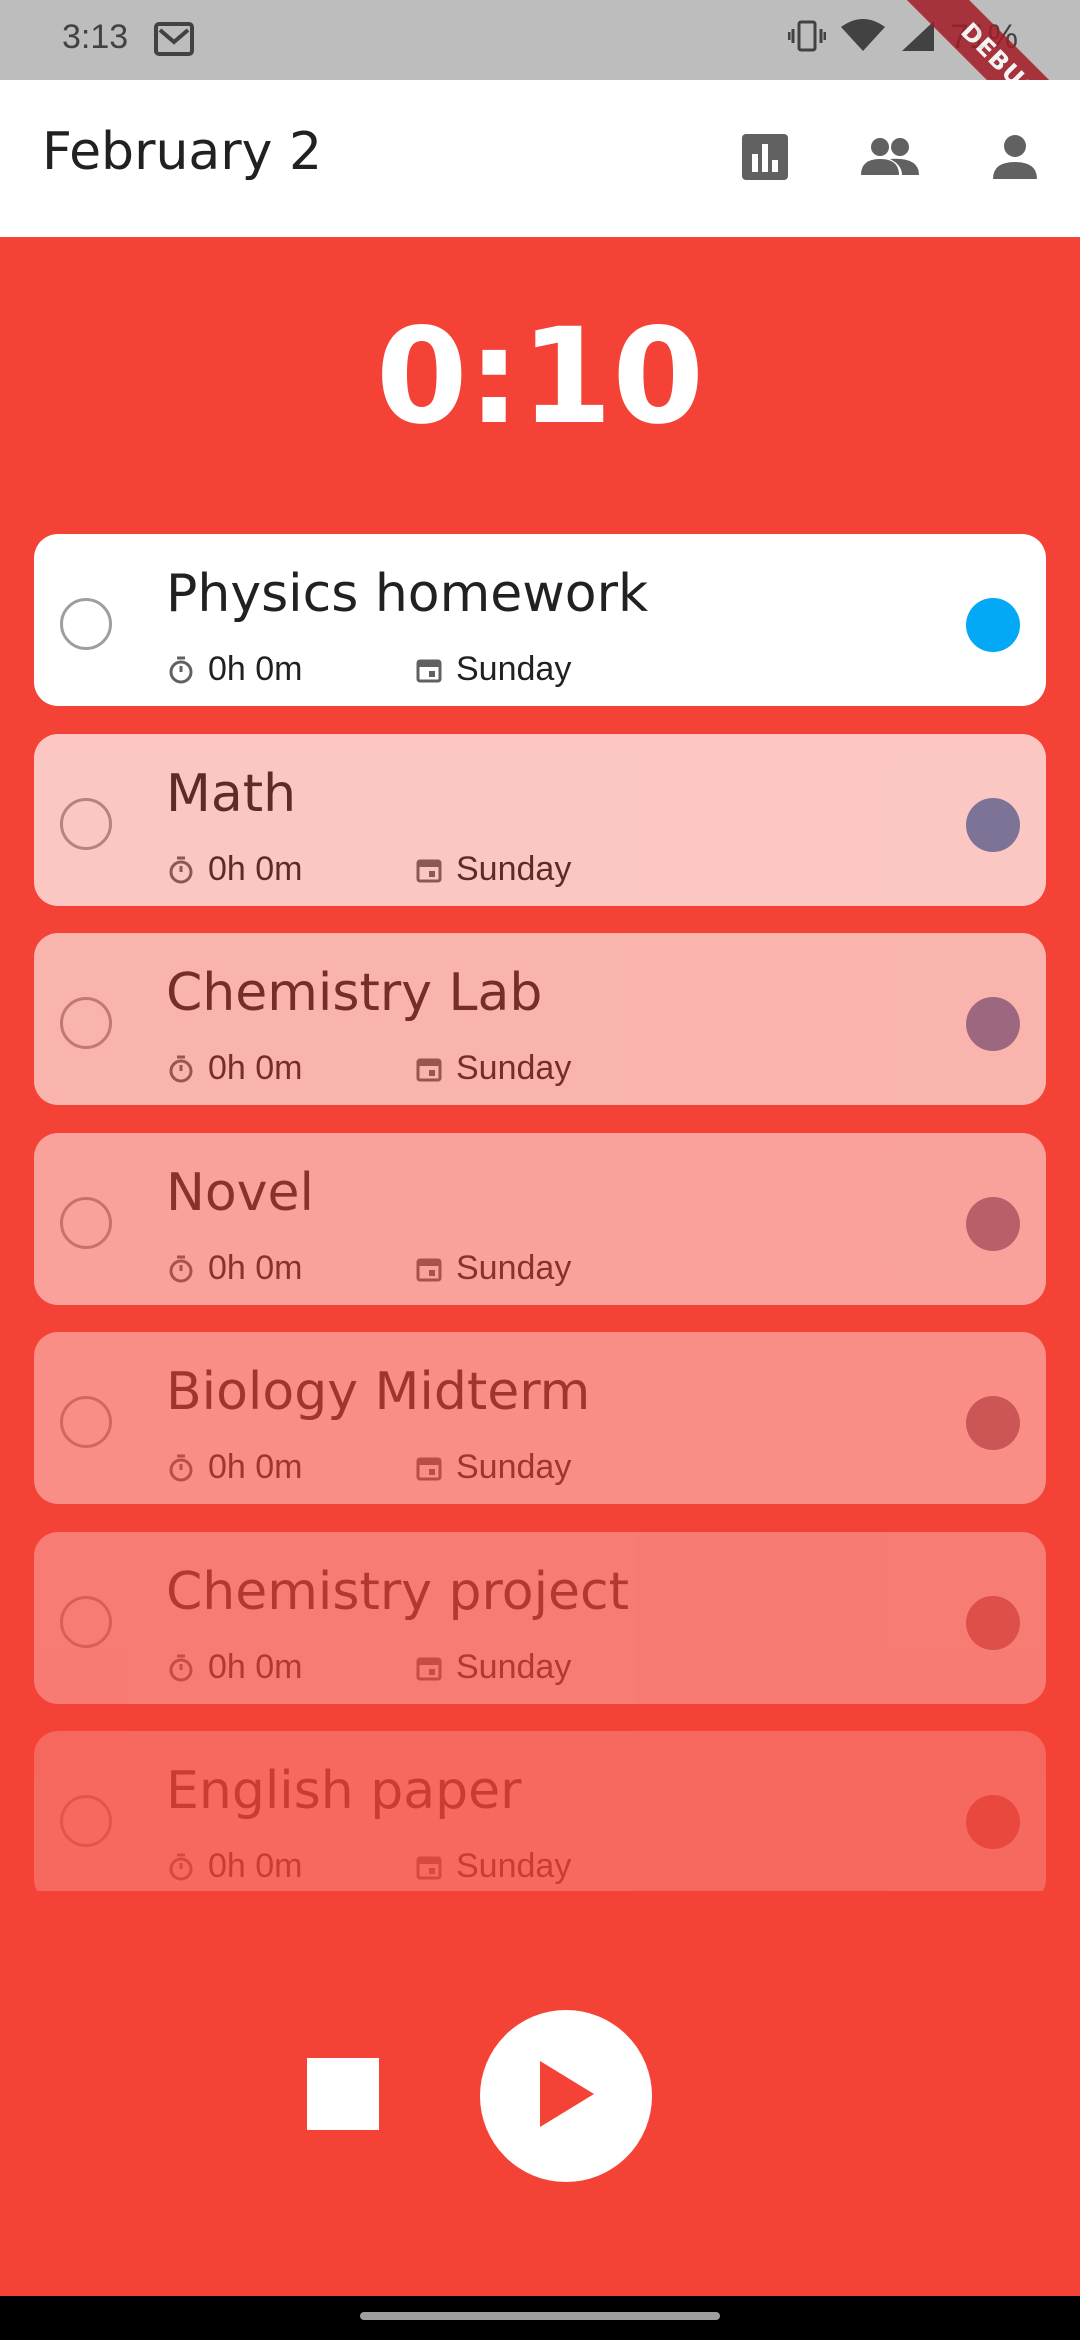  I want to click on stats-icon, so click(765, 157).